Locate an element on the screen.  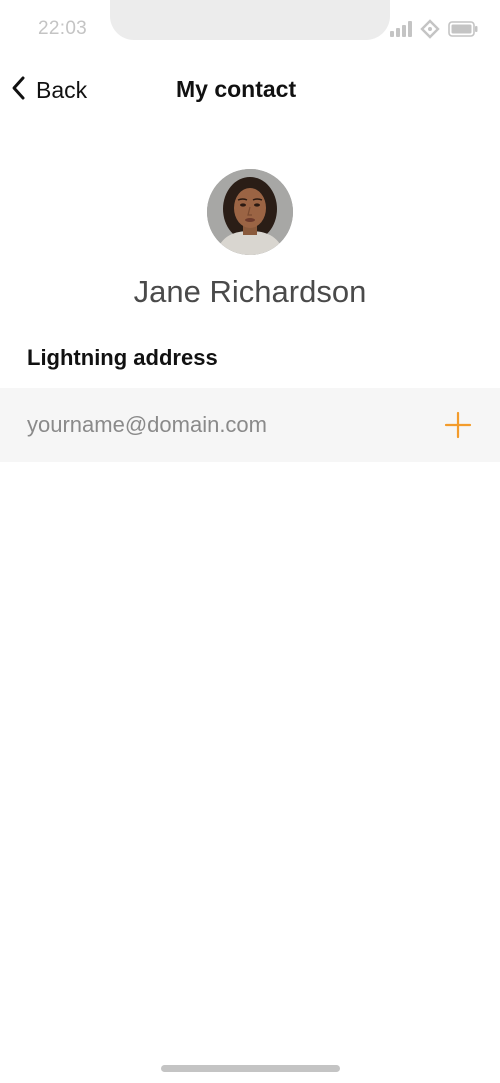
back-label: Back is located at coordinates (62, 89).